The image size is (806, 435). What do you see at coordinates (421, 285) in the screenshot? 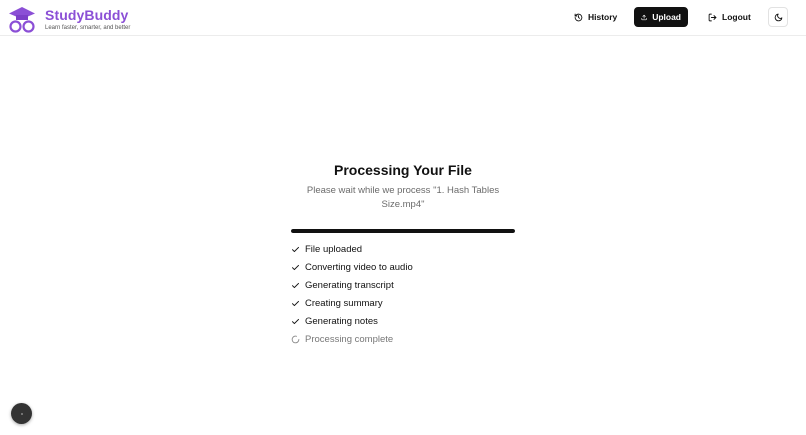
I see `step-item: Generating transcript` at bounding box center [421, 285].